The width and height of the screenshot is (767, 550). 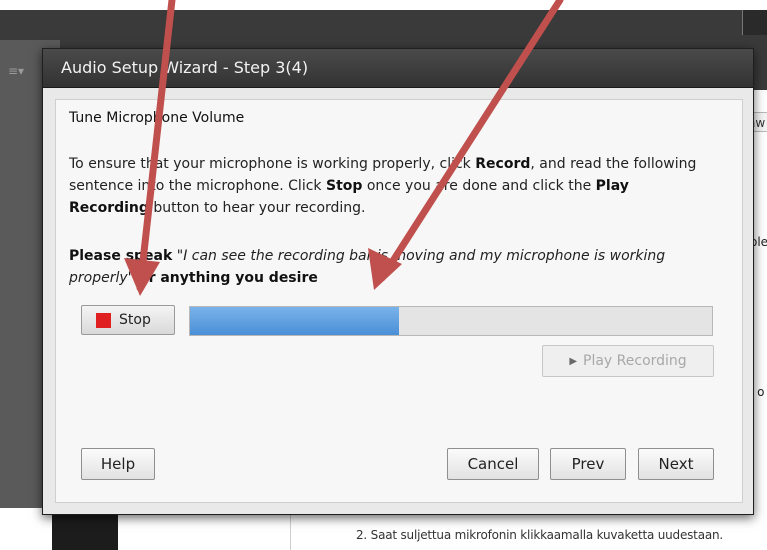 I want to click on play-icon: ▶, so click(x=573, y=361).